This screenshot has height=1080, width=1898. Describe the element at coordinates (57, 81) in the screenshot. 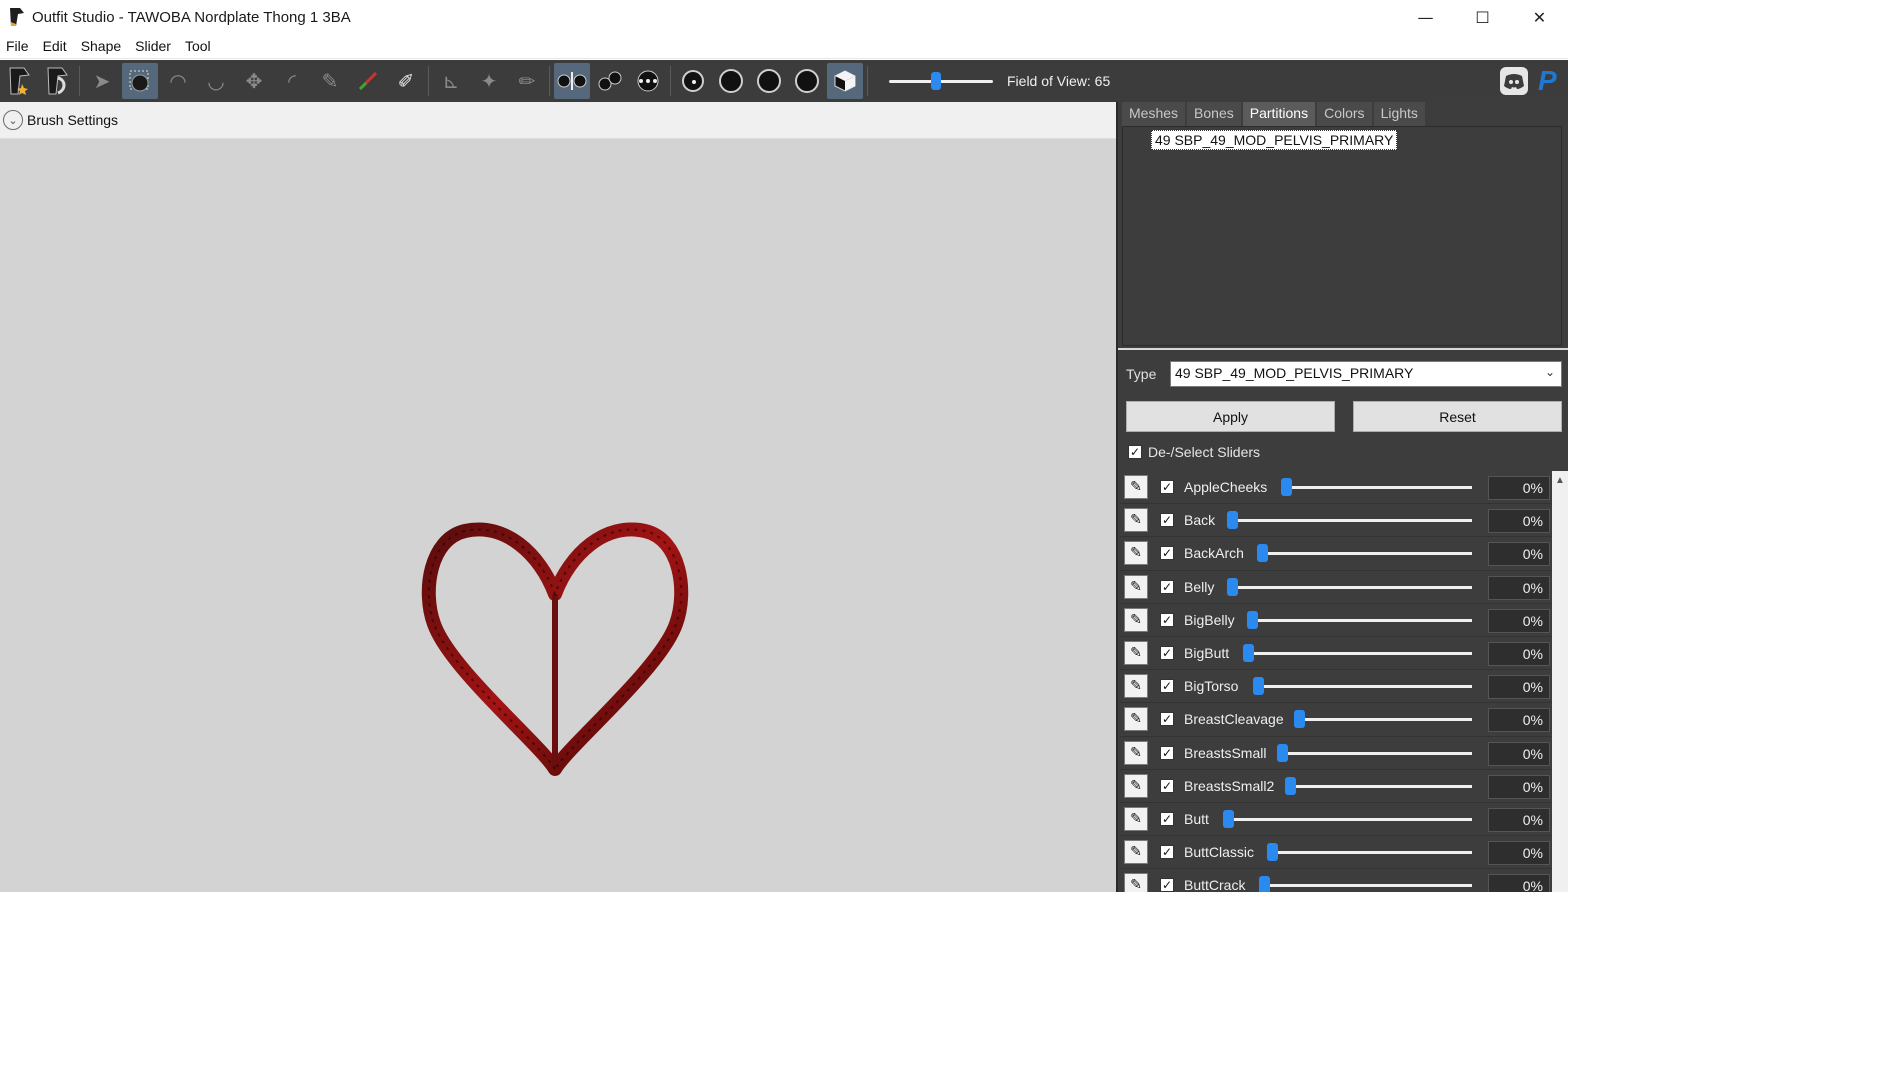

I see `bodyslide-icon` at that location.